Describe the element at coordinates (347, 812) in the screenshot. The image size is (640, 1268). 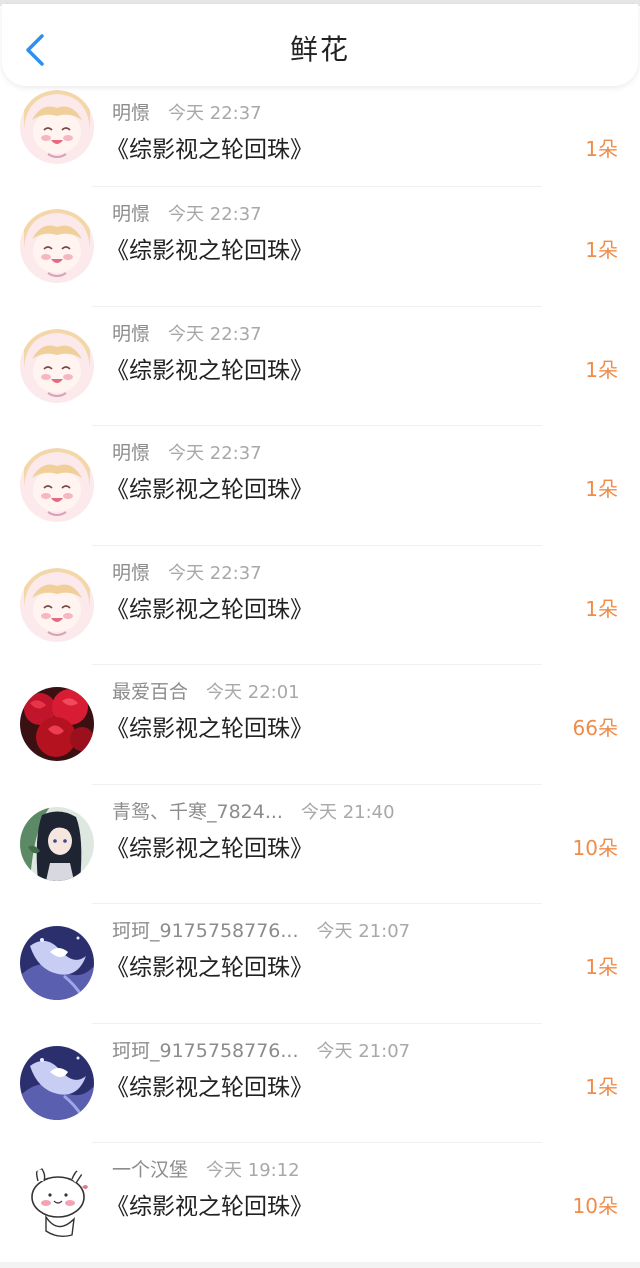
I see `timestamp: 今天 21:40` at that location.